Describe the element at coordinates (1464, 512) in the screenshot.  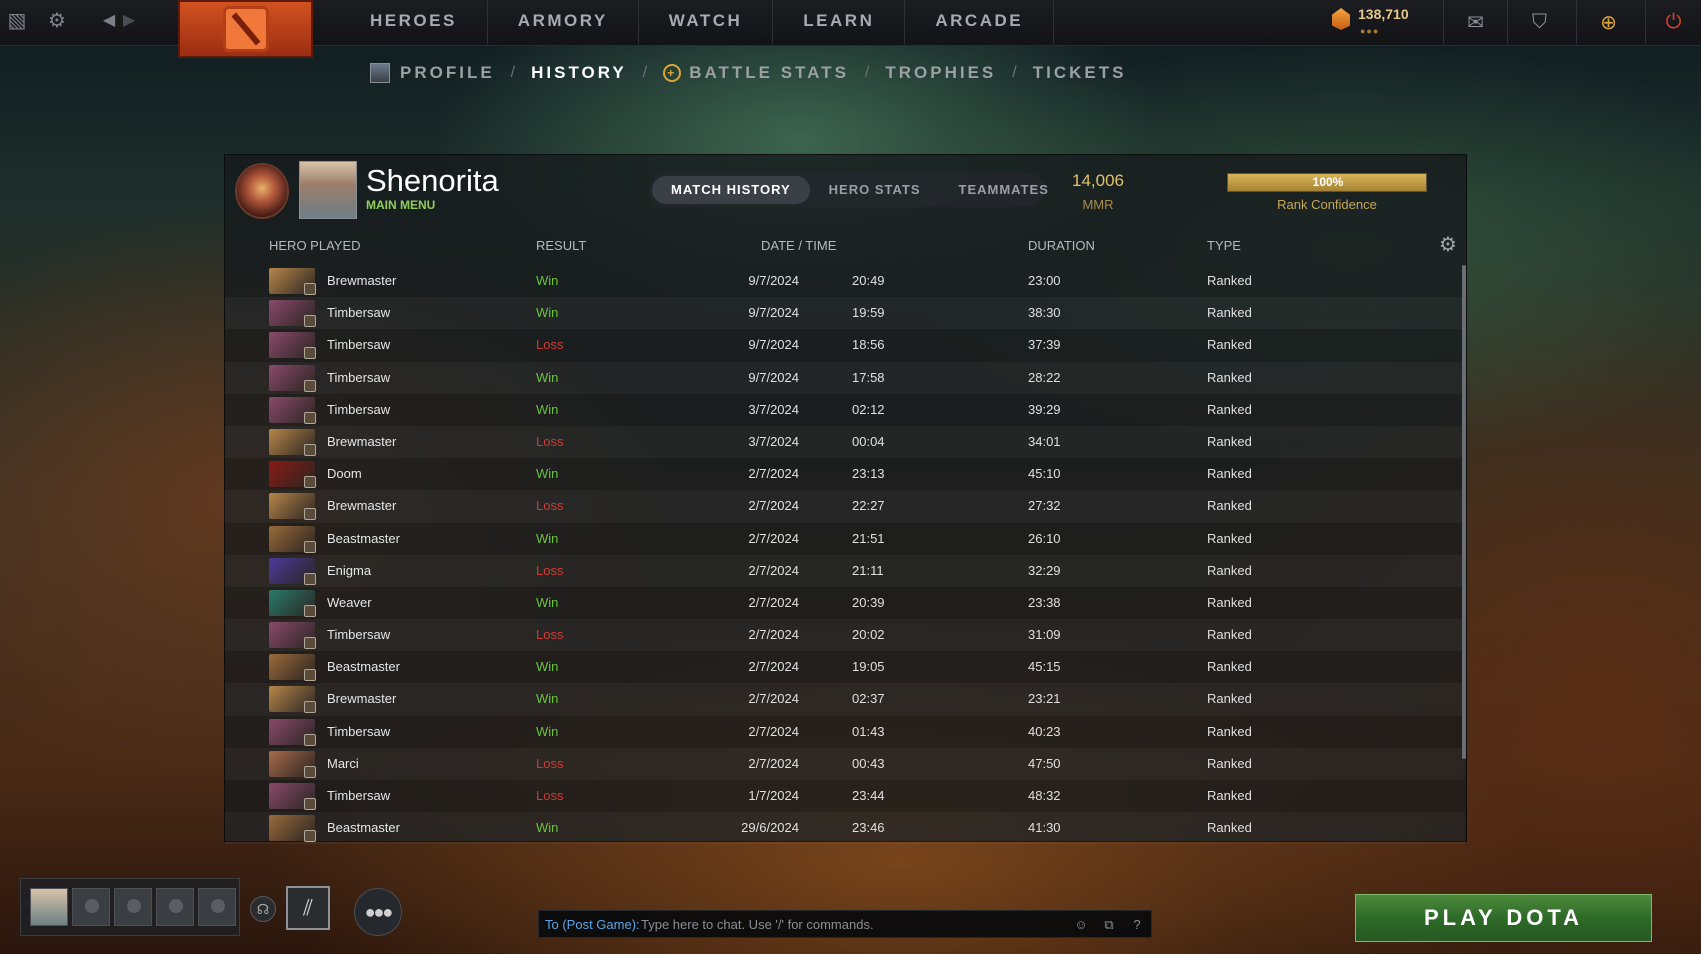
I see `scrollbar` at that location.